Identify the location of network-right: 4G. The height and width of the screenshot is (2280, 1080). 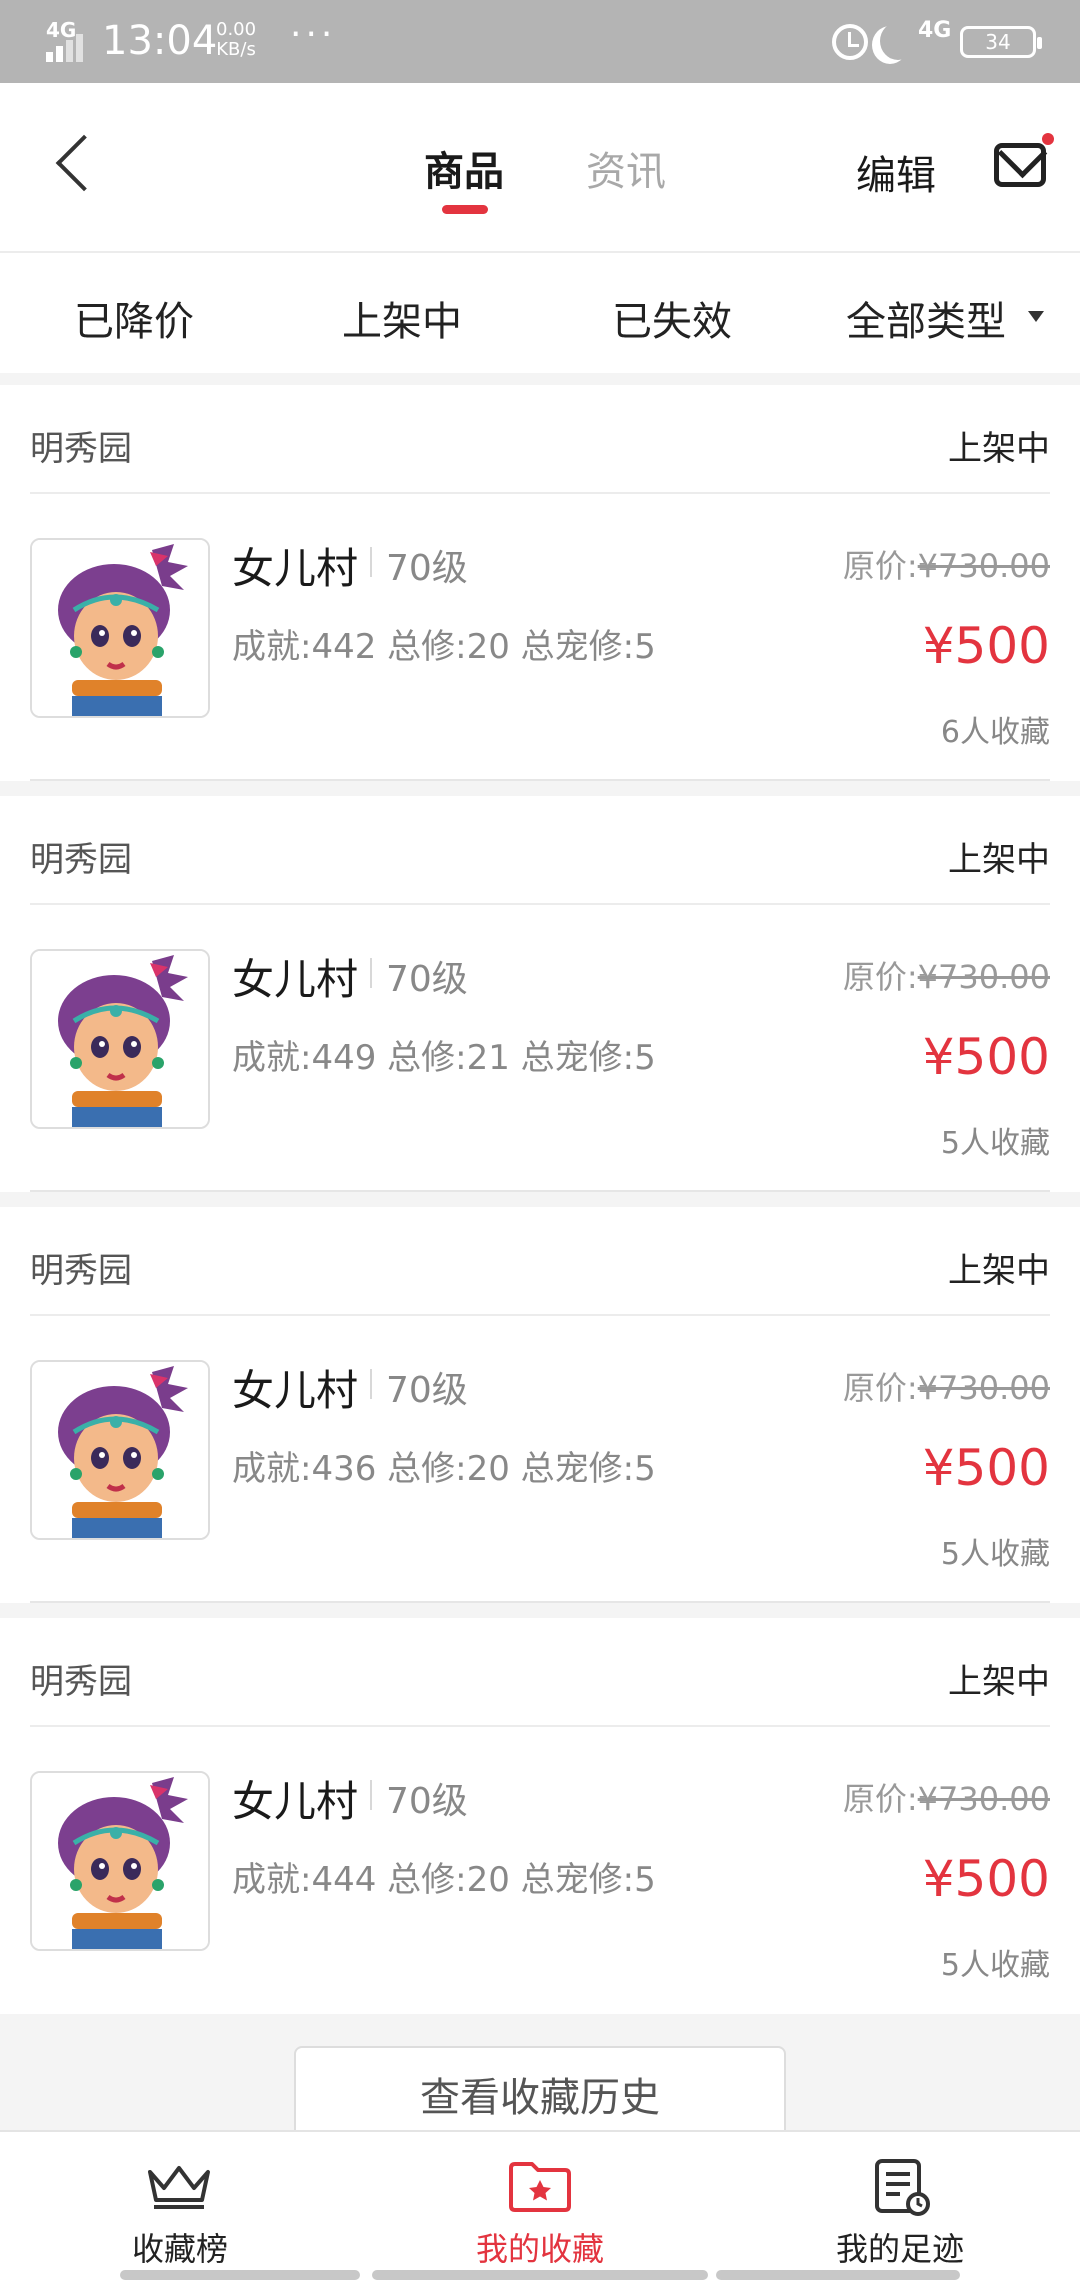
(935, 30).